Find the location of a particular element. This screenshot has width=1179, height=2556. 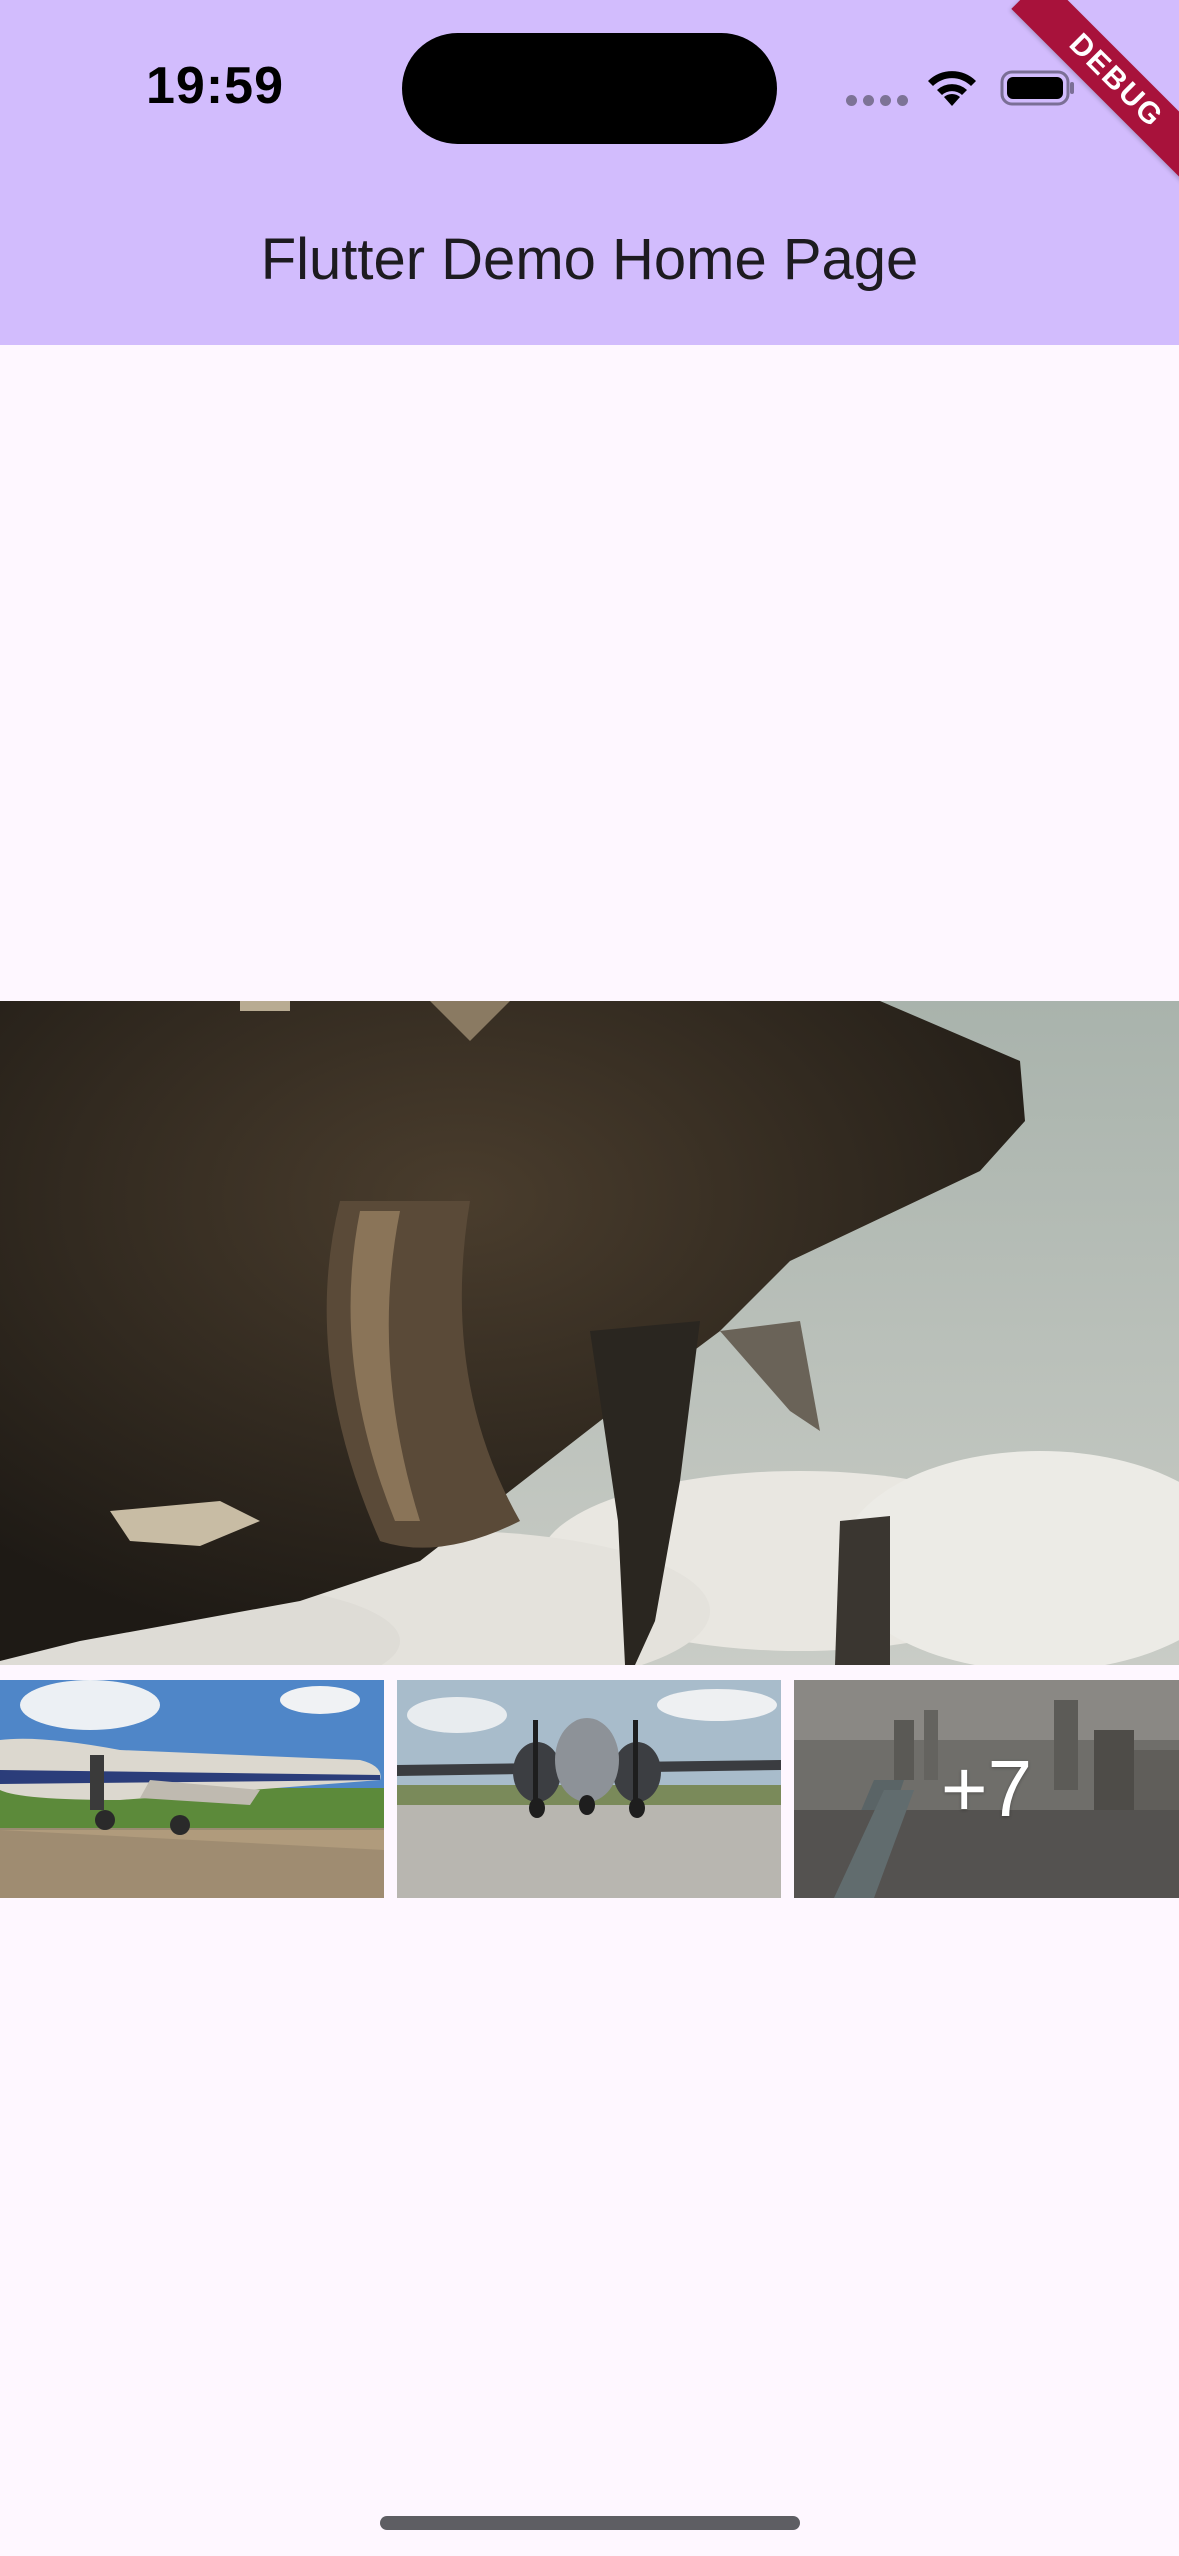

status-time: 19:59 is located at coordinates (215, 86).